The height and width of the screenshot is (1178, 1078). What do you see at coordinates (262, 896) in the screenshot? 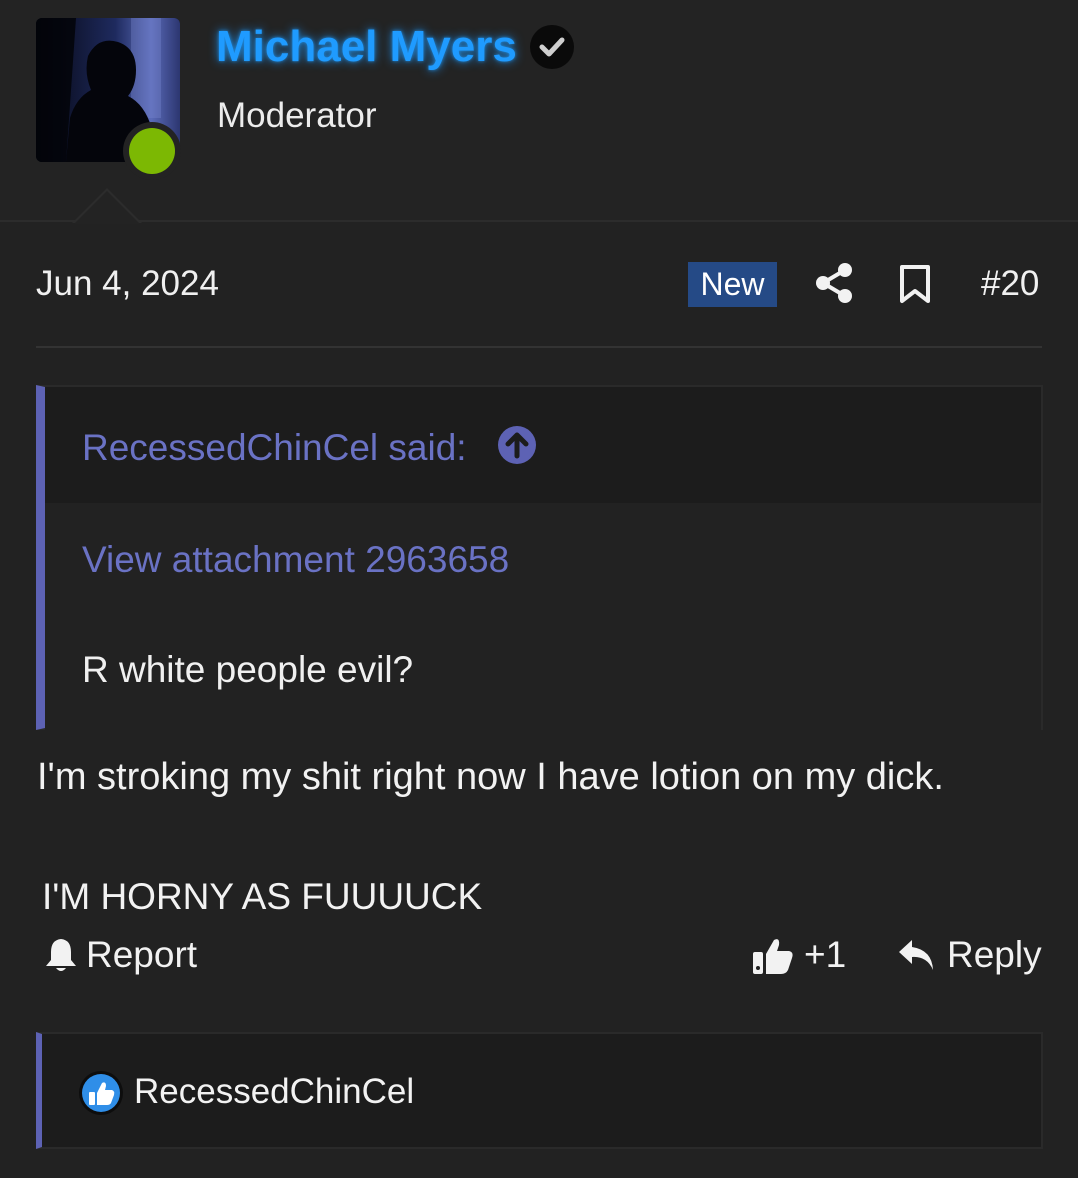
I see `message-line: I'M HORNY AS FUUUUCK` at bounding box center [262, 896].